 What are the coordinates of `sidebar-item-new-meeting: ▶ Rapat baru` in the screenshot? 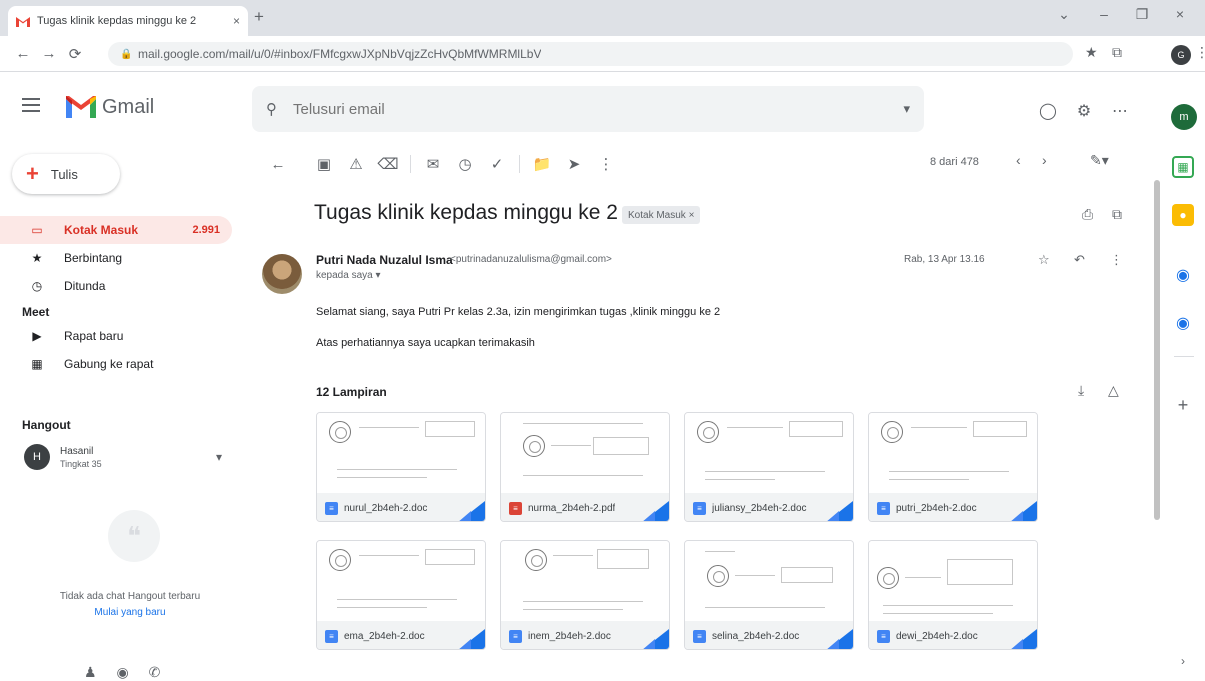 It's located at (116, 336).